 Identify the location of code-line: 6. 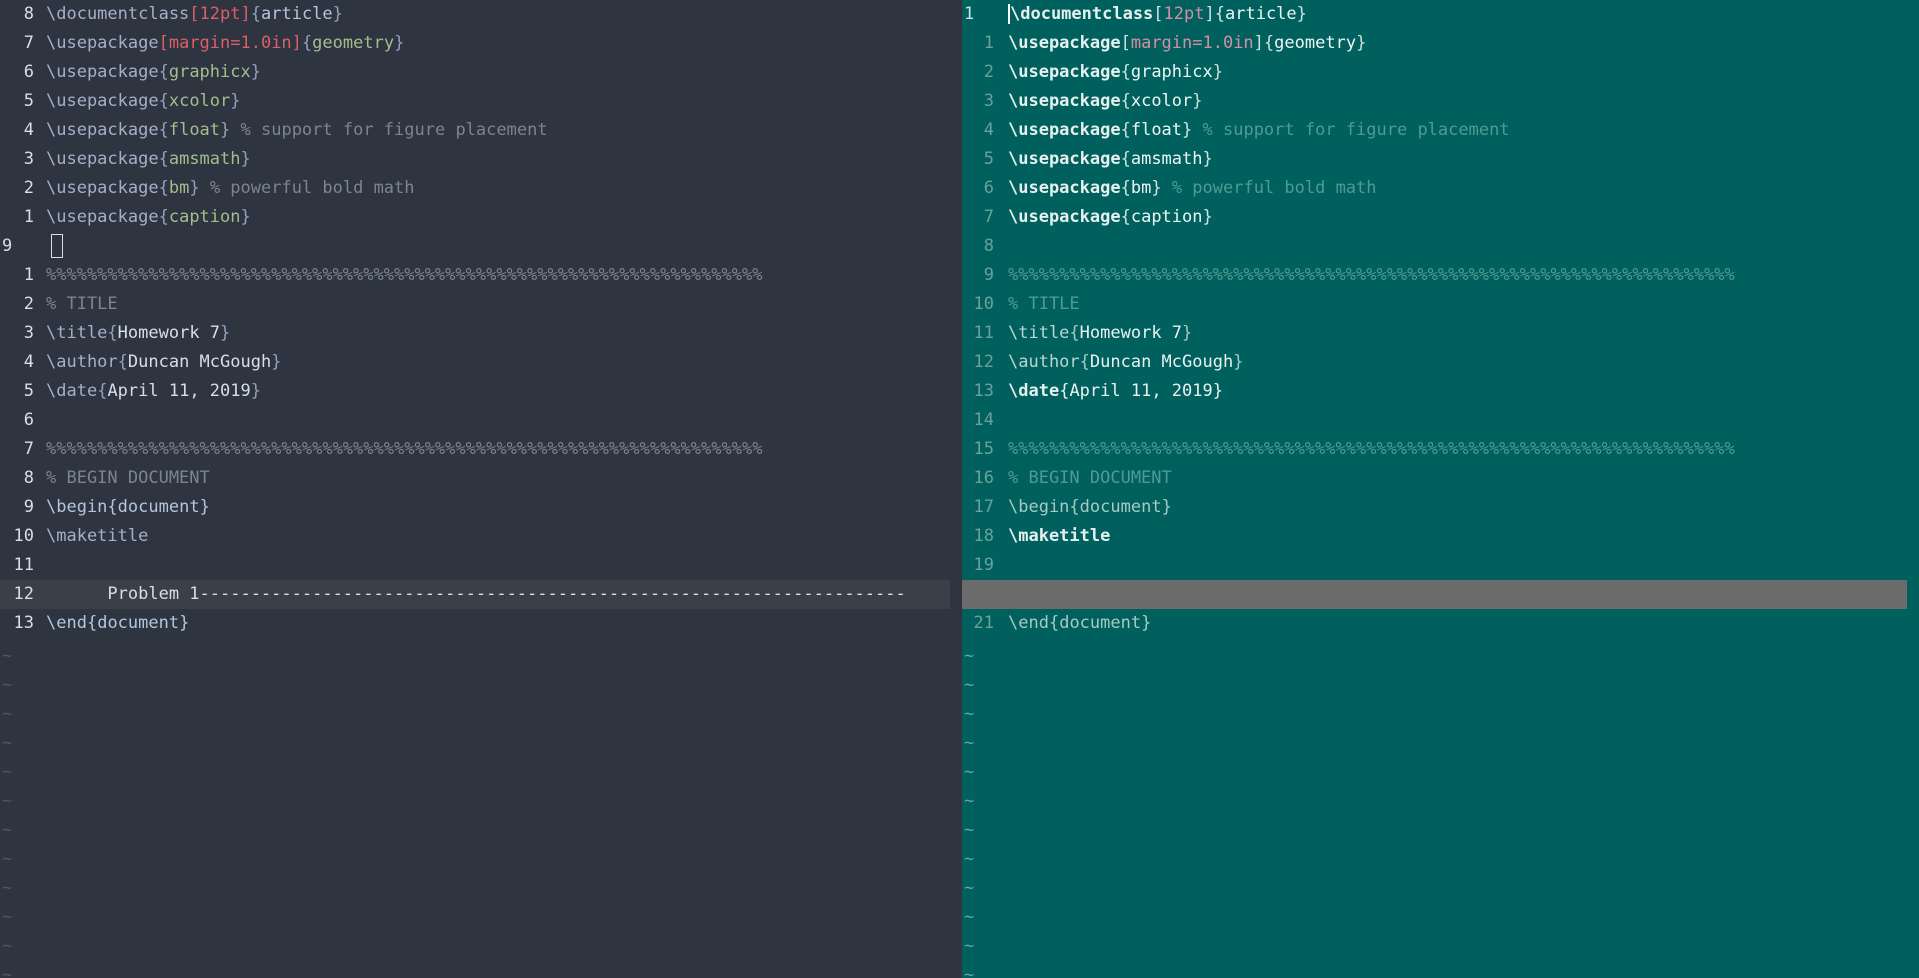
(475, 420).